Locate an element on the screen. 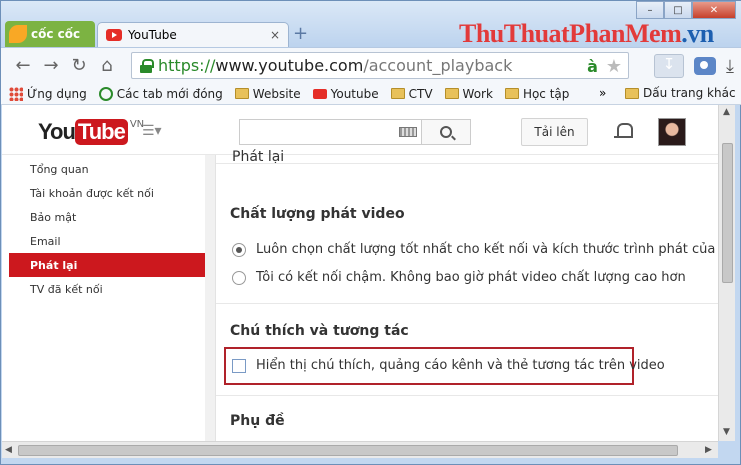 This screenshot has height=465, width=741. guide-menu-icon: ☰▾ is located at coordinates (152, 131).